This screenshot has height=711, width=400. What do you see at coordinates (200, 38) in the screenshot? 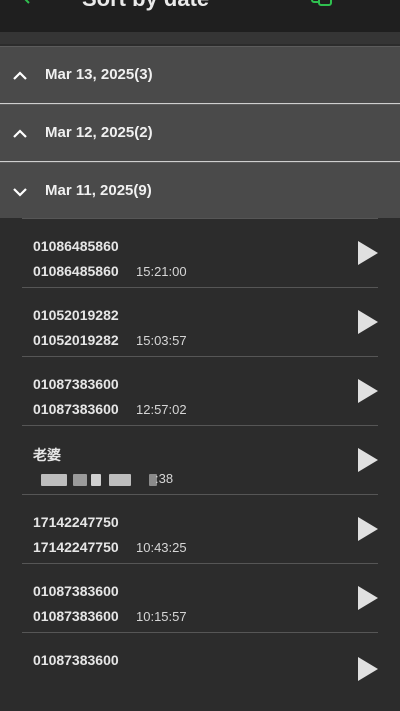
I see `toolbar-spacer` at bounding box center [200, 38].